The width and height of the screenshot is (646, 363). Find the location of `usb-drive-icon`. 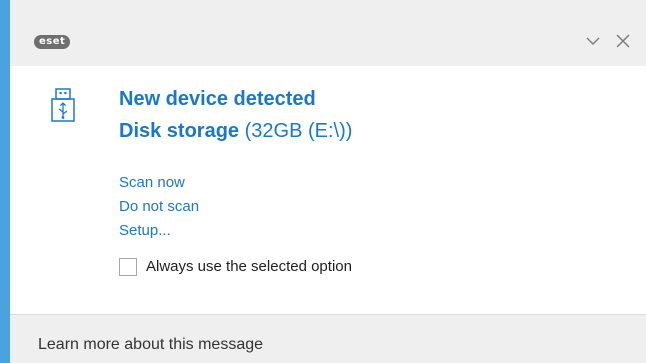

usb-drive-icon is located at coordinates (63, 107).